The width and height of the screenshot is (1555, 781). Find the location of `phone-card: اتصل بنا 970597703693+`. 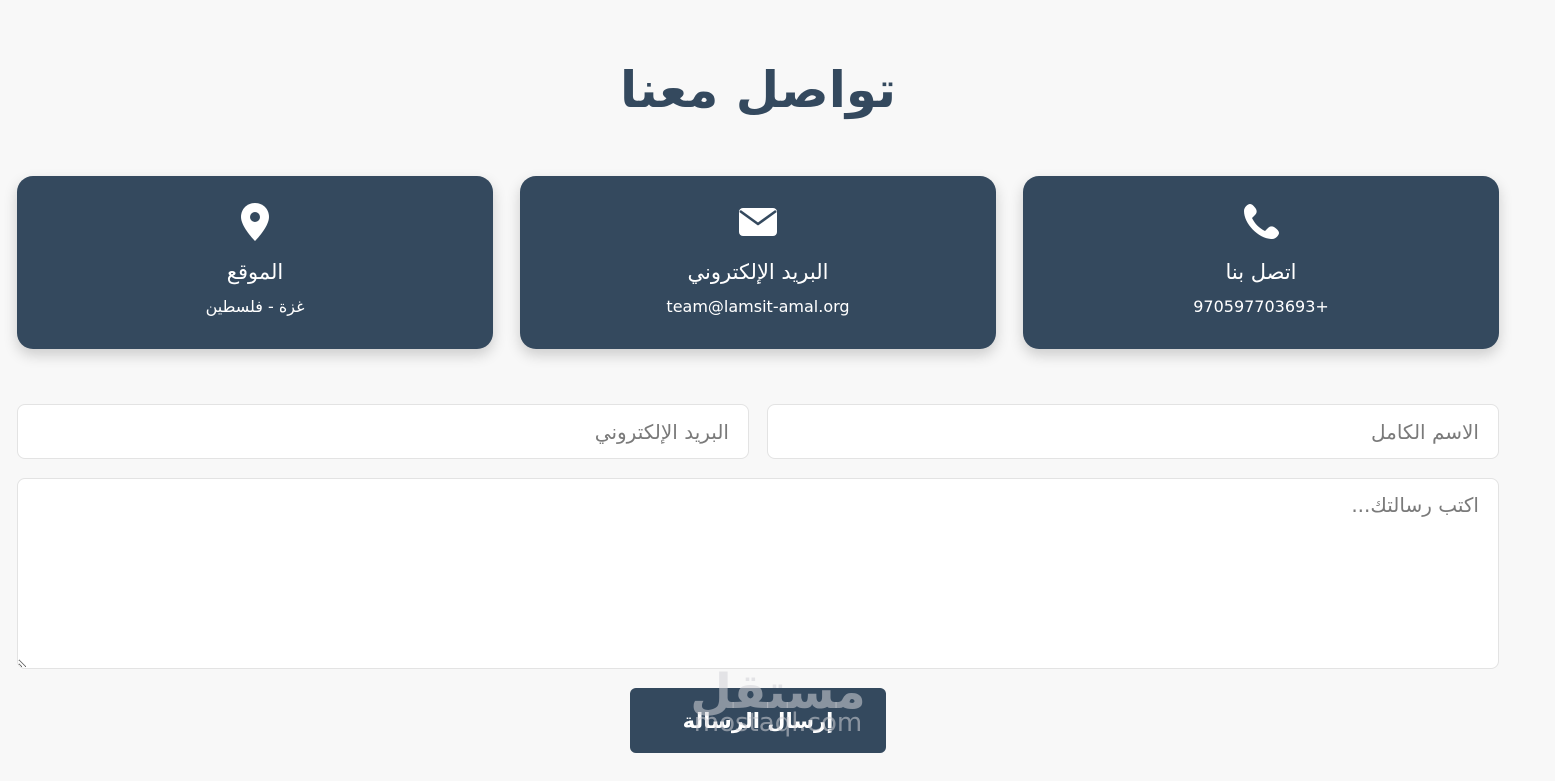

phone-card: اتصل بنا 970597703693+ is located at coordinates (1261, 262).